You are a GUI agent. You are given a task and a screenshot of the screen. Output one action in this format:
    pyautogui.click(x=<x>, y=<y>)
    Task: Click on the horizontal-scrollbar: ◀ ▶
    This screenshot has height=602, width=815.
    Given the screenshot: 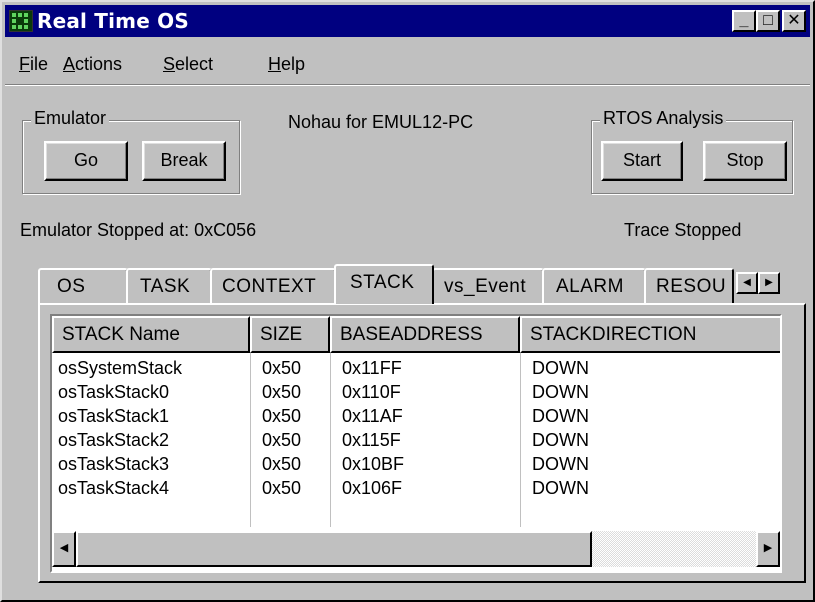 What is the action you would take?
    pyautogui.click(x=416, y=549)
    